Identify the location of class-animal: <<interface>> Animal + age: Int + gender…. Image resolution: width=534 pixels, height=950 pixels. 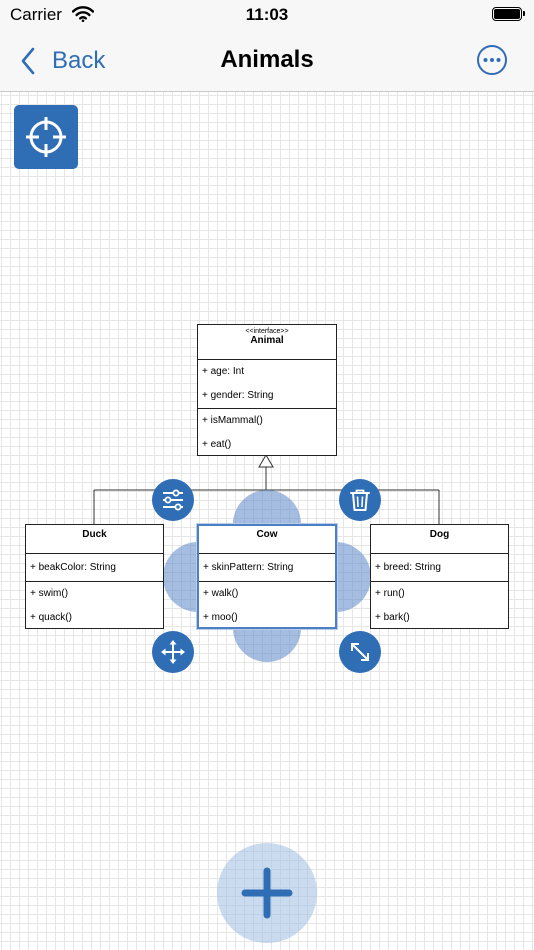
(267, 390).